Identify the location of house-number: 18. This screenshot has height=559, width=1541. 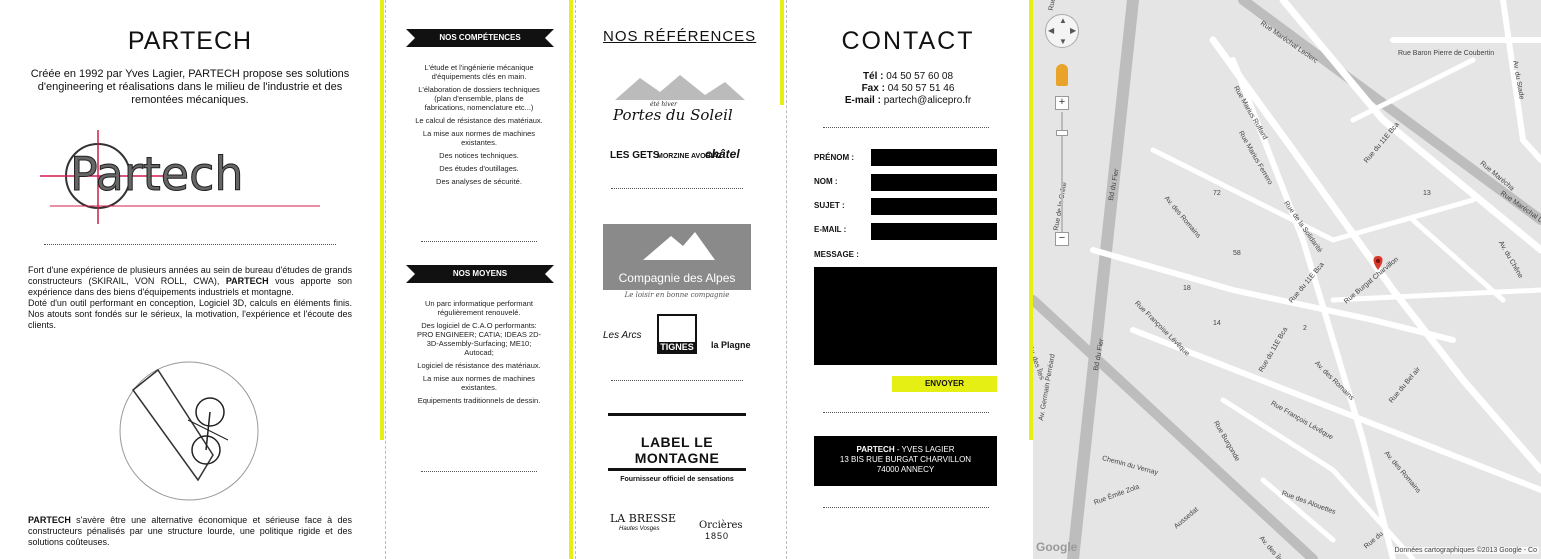
(1187, 288).